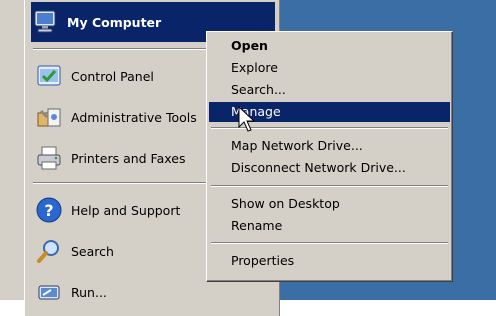  Describe the element at coordinates (134, 117) in the screenshot. I see `start-item-label: Administrative Tools` at that location.